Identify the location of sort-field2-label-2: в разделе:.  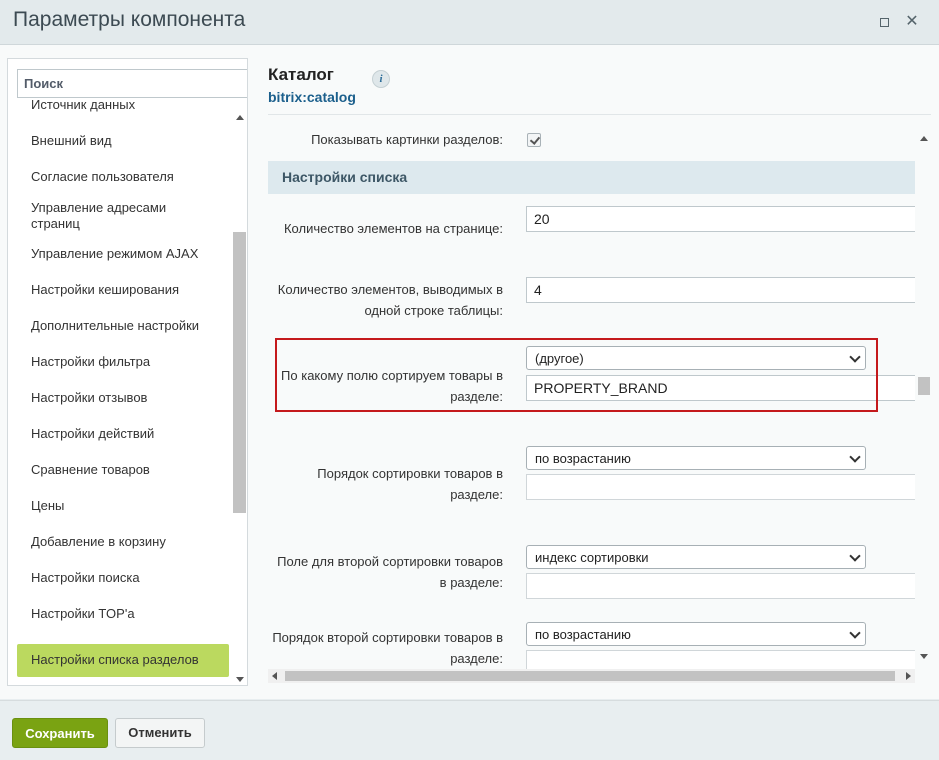
(471, 582).